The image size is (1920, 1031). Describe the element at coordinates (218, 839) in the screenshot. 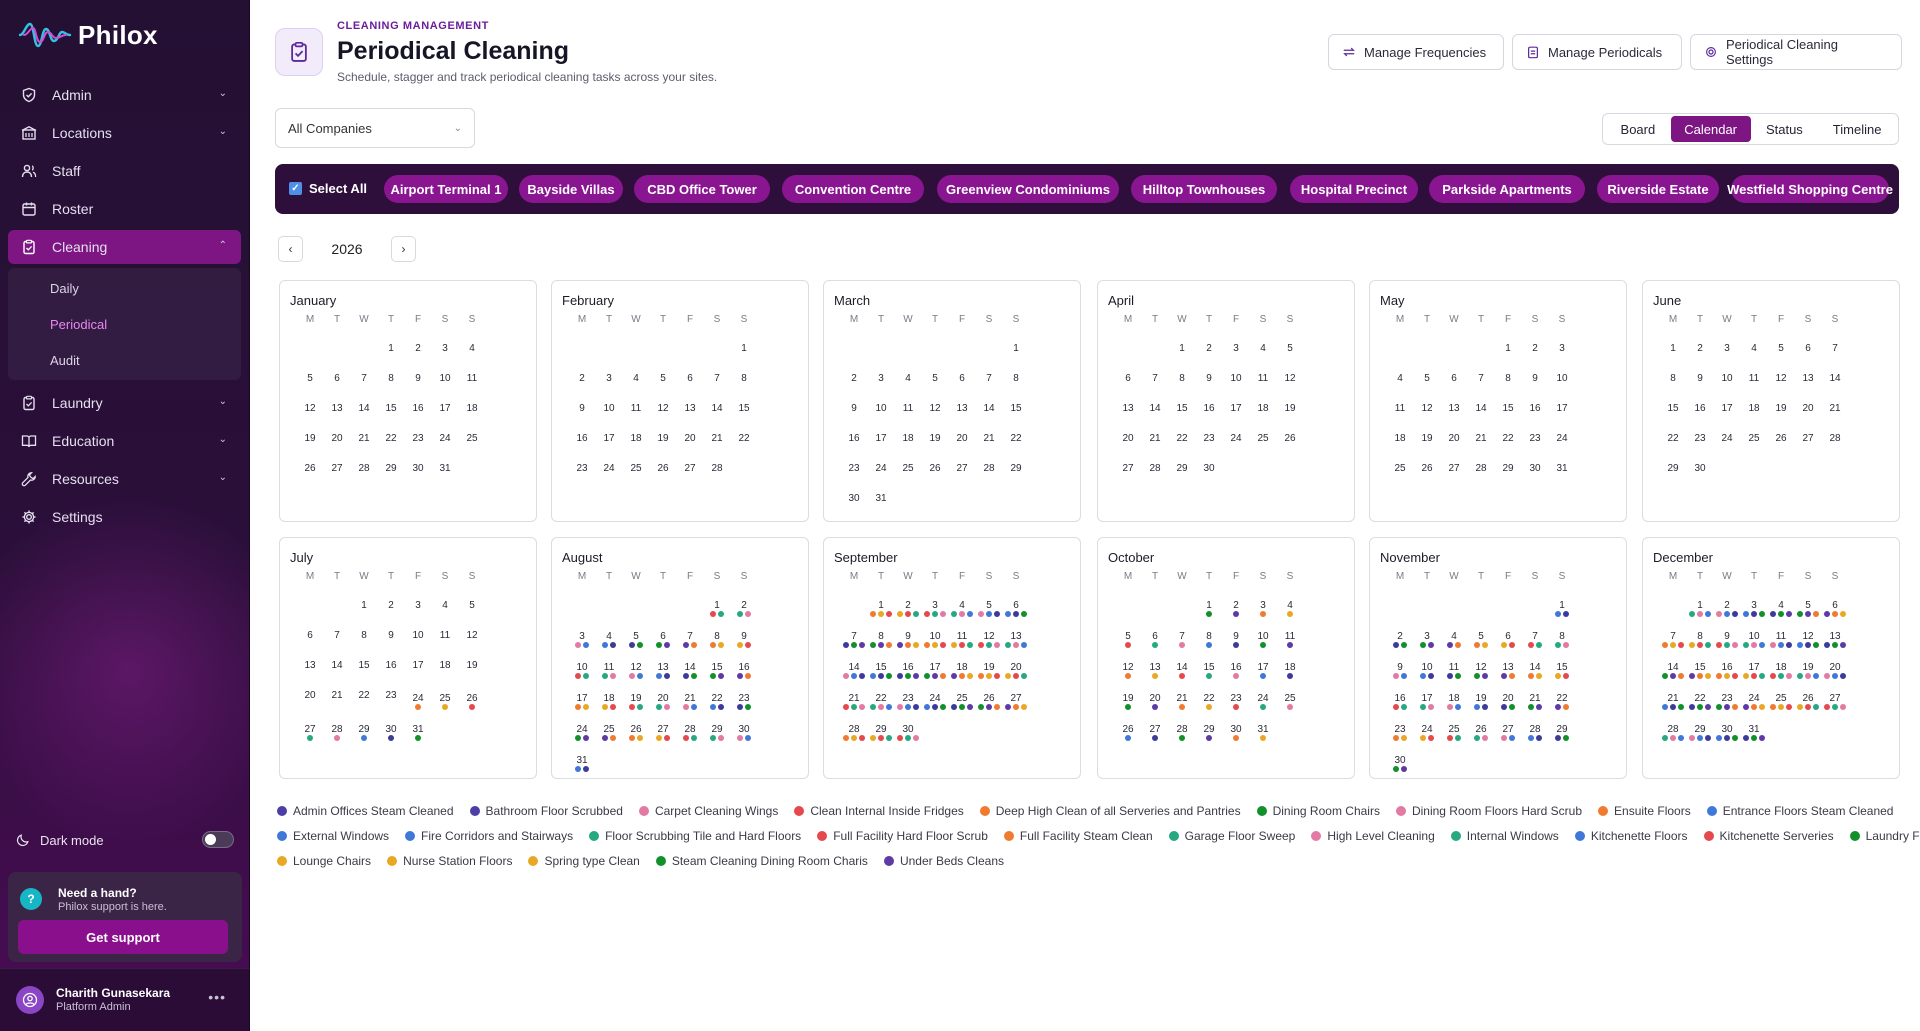

I see `dark-mode-toggle` at that location.